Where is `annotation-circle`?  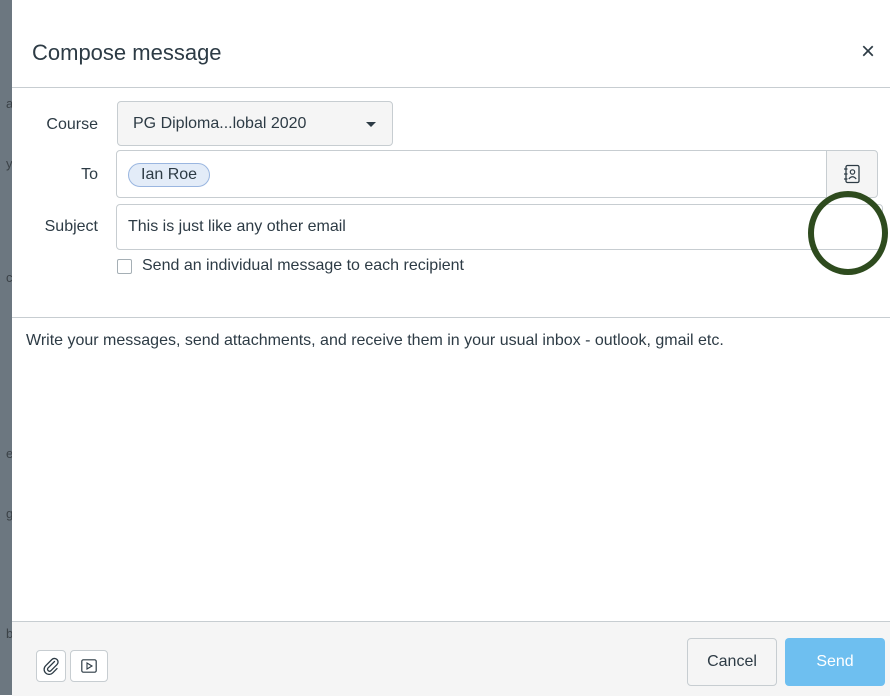
annotation-circle is located at coordinates (848, 233).